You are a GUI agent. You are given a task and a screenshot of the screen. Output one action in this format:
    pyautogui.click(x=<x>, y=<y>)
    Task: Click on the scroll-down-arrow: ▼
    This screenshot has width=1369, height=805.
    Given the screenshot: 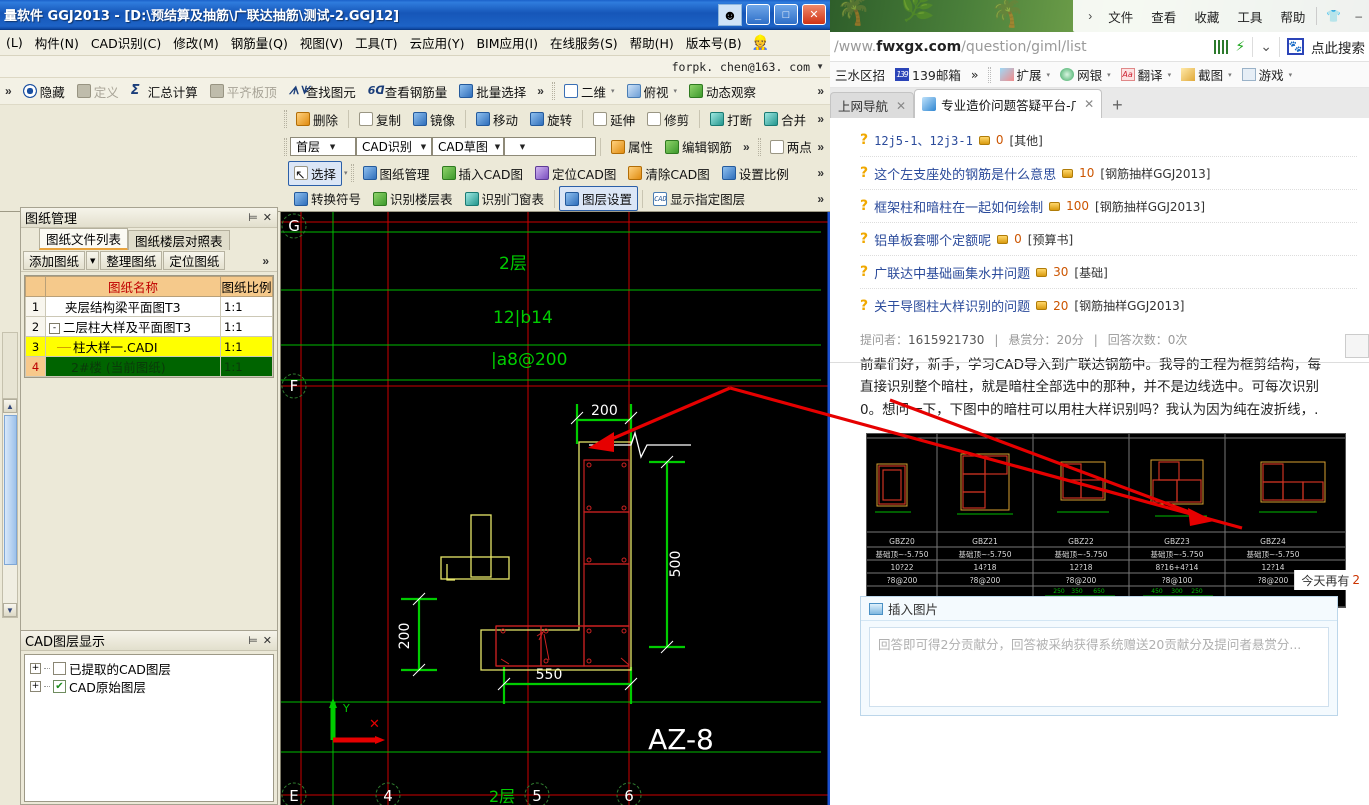 What is the action you would take?
    pyautogui.click(x=10, y=610)
    